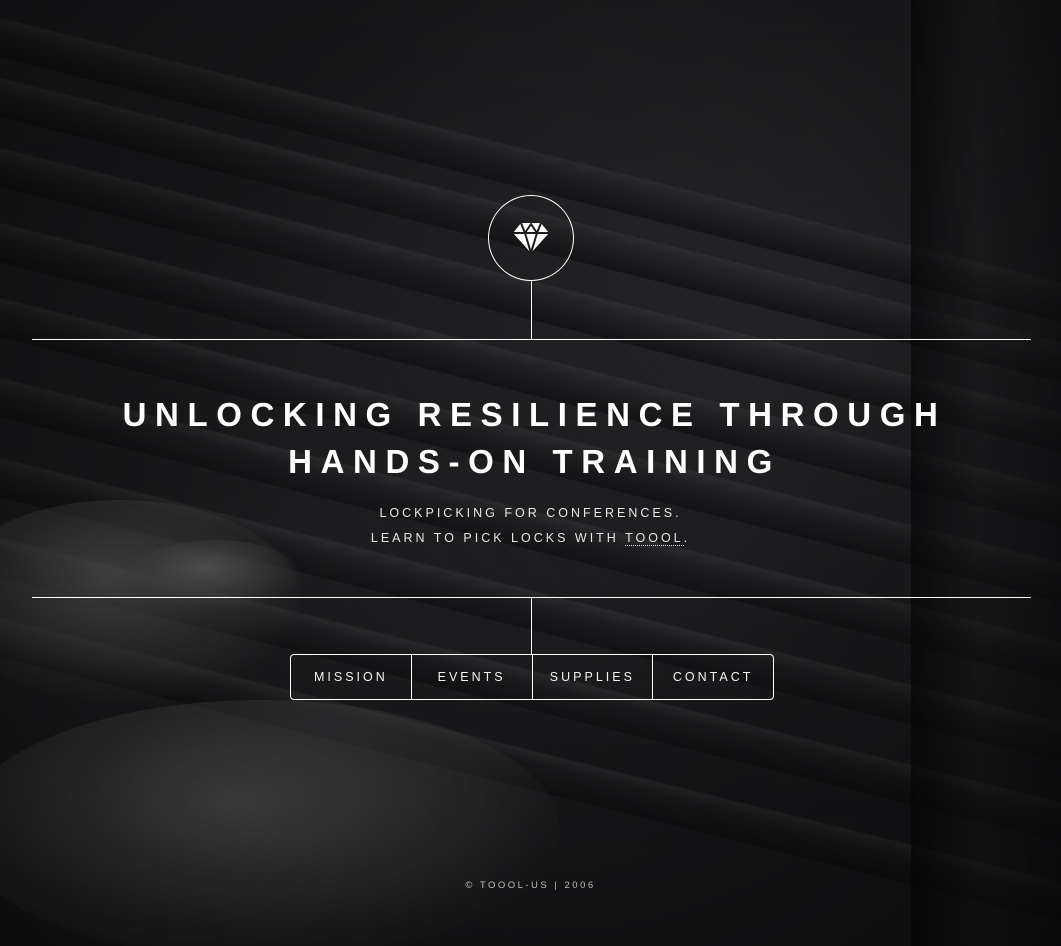 The width and height of the screenshot is (1061, 946). Describe the element at coordinates (687, 538) in the screenshot. I see `tagline-line-2-suffix: .` at that location.